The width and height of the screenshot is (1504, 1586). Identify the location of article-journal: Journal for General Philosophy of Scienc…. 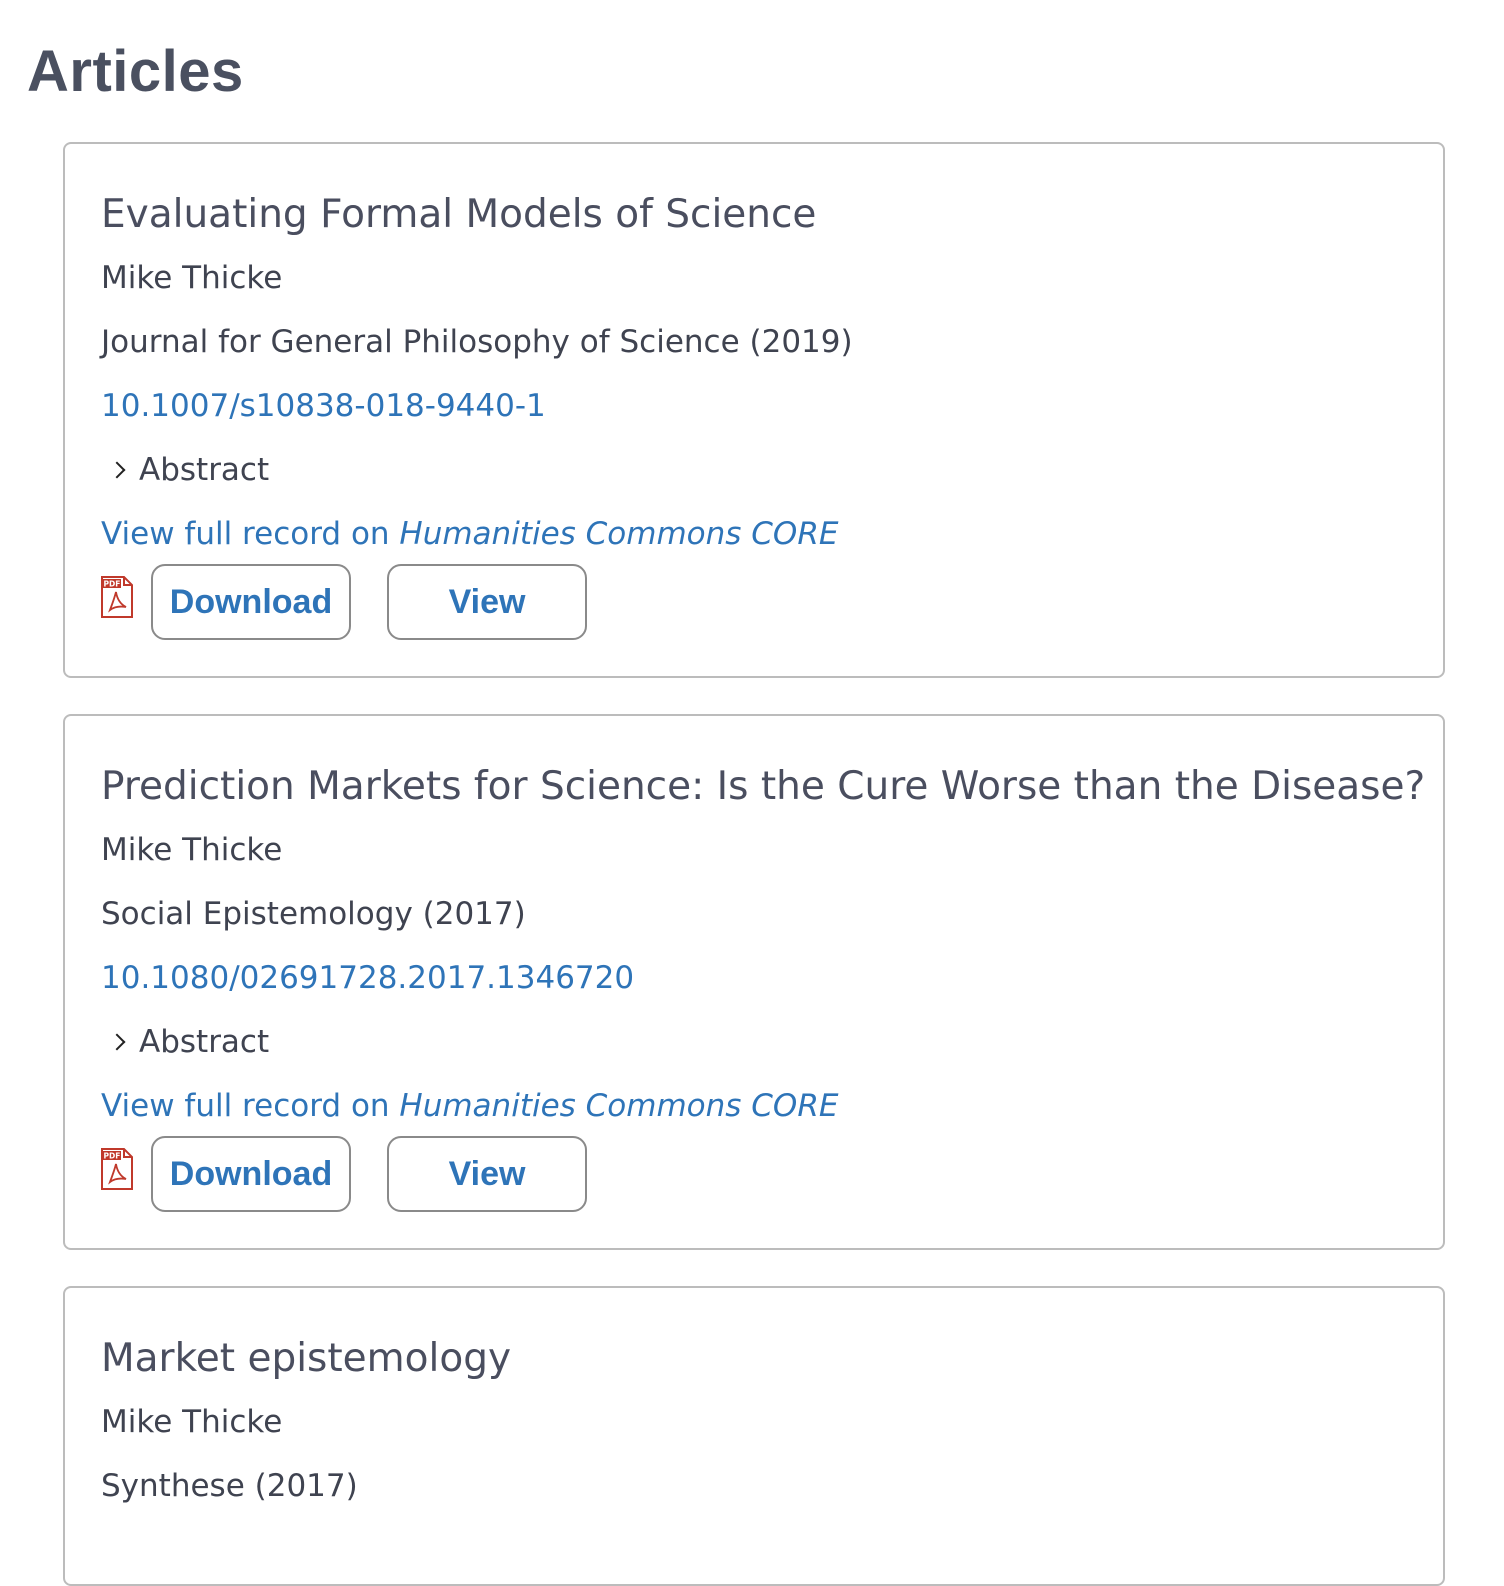
(477, 342).